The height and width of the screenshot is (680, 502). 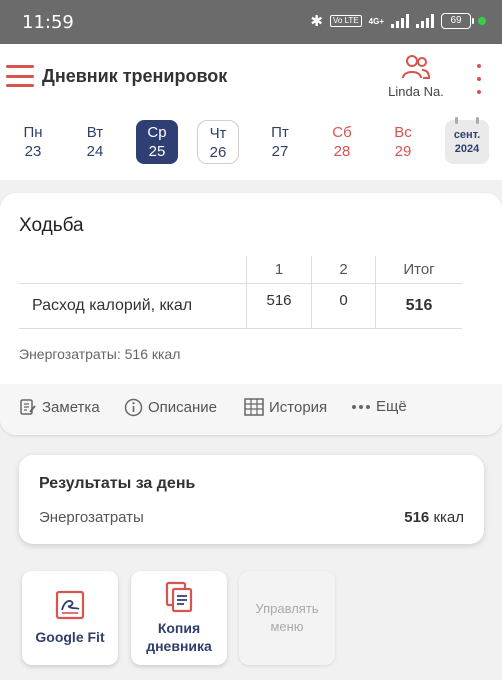 I want to click on exercise-table: 1 2 Итог Расход калорий, ккал 516 0 516, so click(x=240, y=292).